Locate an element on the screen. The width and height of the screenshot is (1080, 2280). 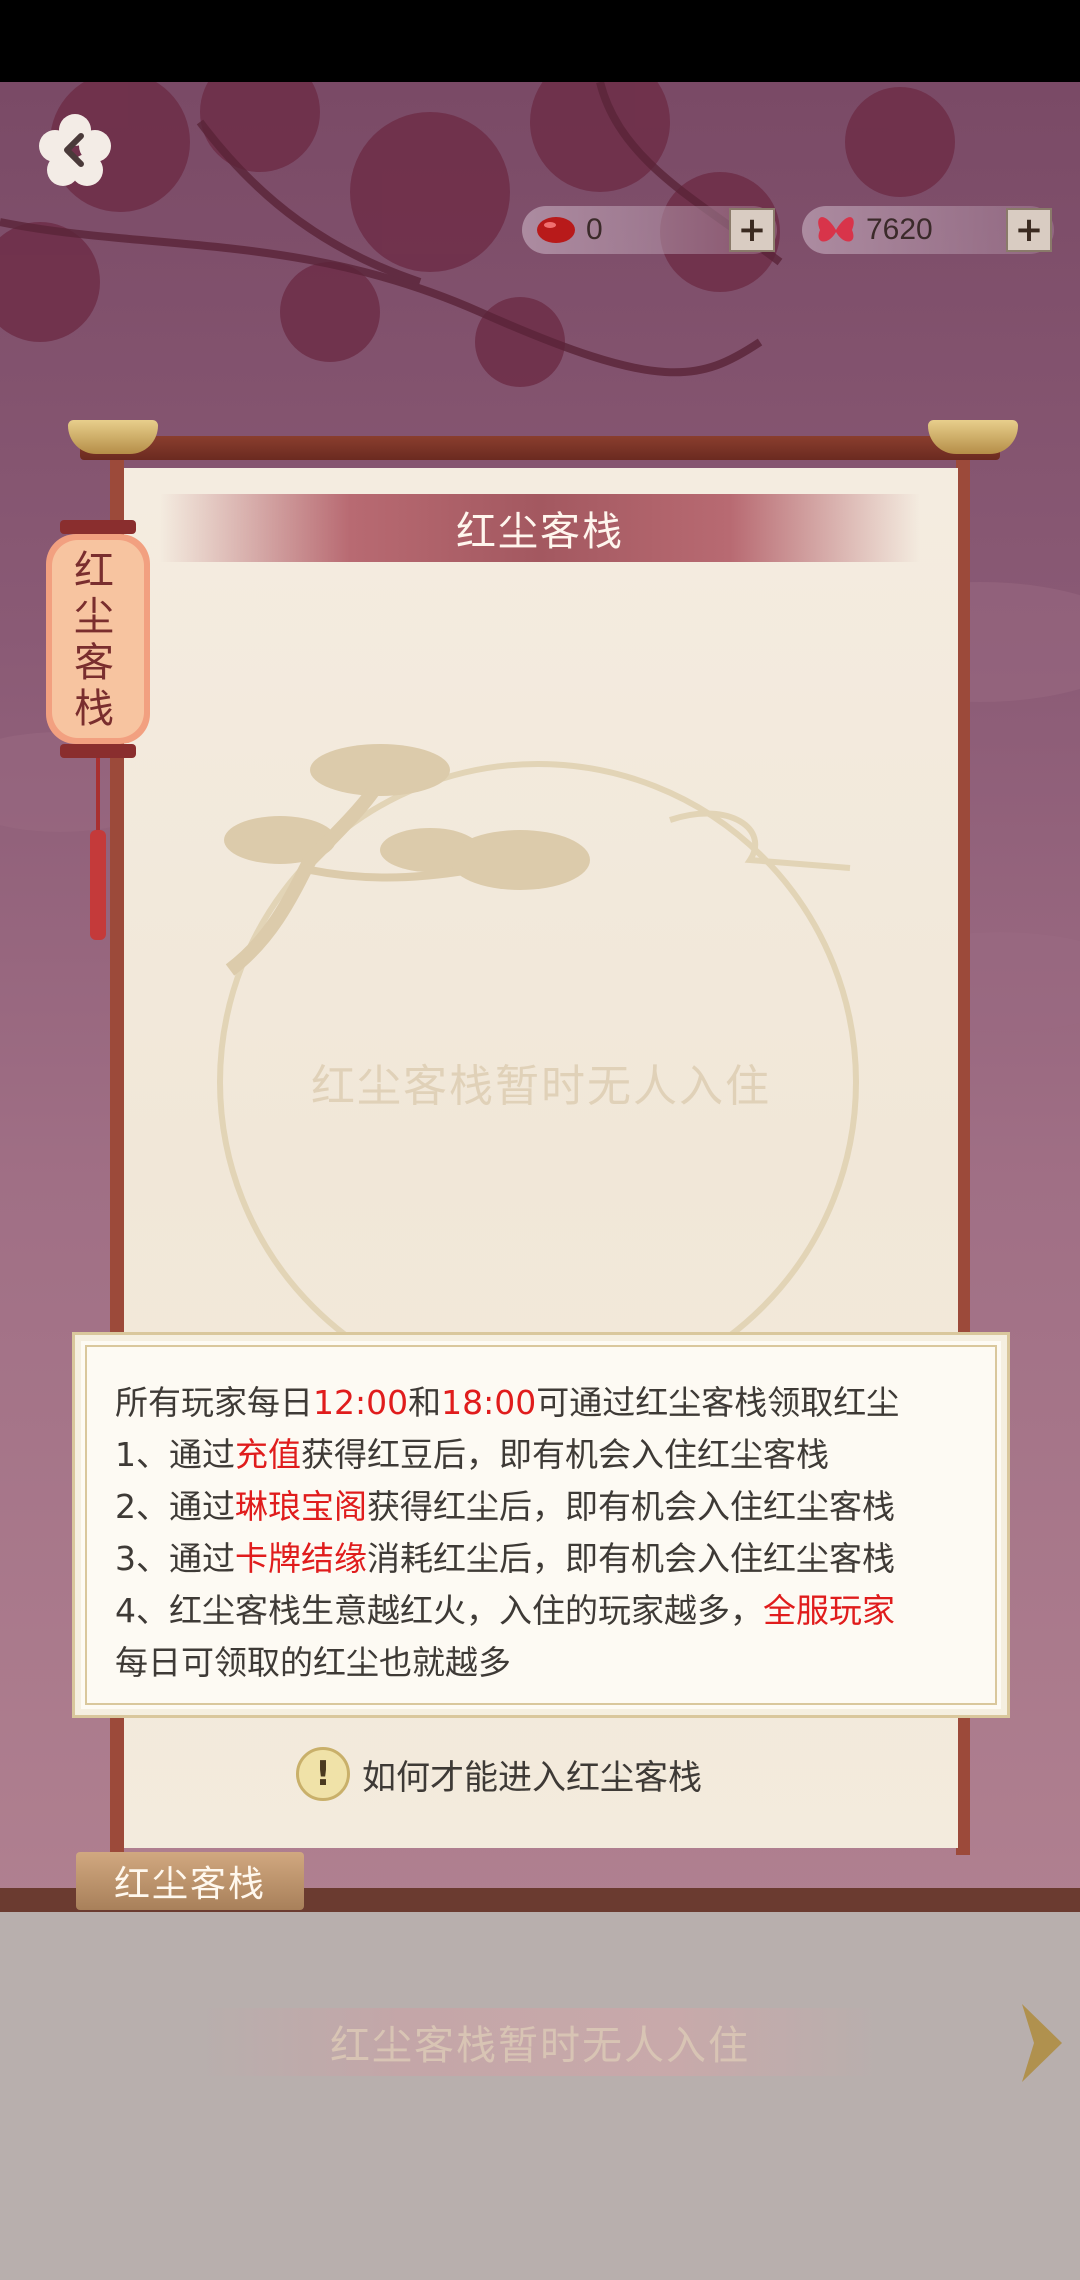
red-bean-icon is located at coordinates (556, 230).